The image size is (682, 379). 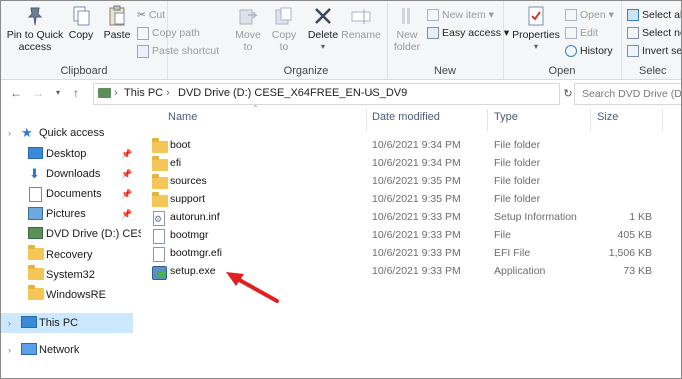 I want to click on nav-item-network: › Network, so click(x=67, y=350).